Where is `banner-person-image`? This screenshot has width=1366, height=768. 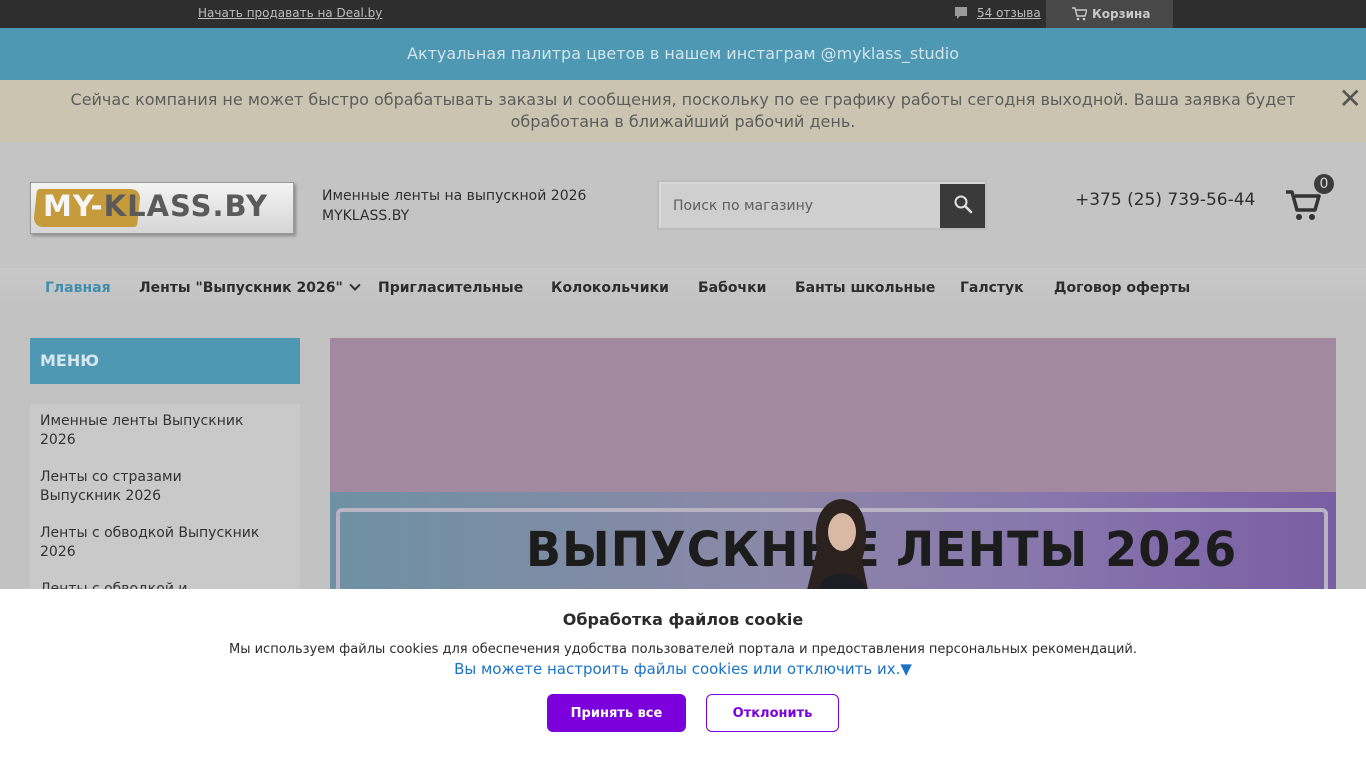
banner-person-image is located at coordinates (837, 544).